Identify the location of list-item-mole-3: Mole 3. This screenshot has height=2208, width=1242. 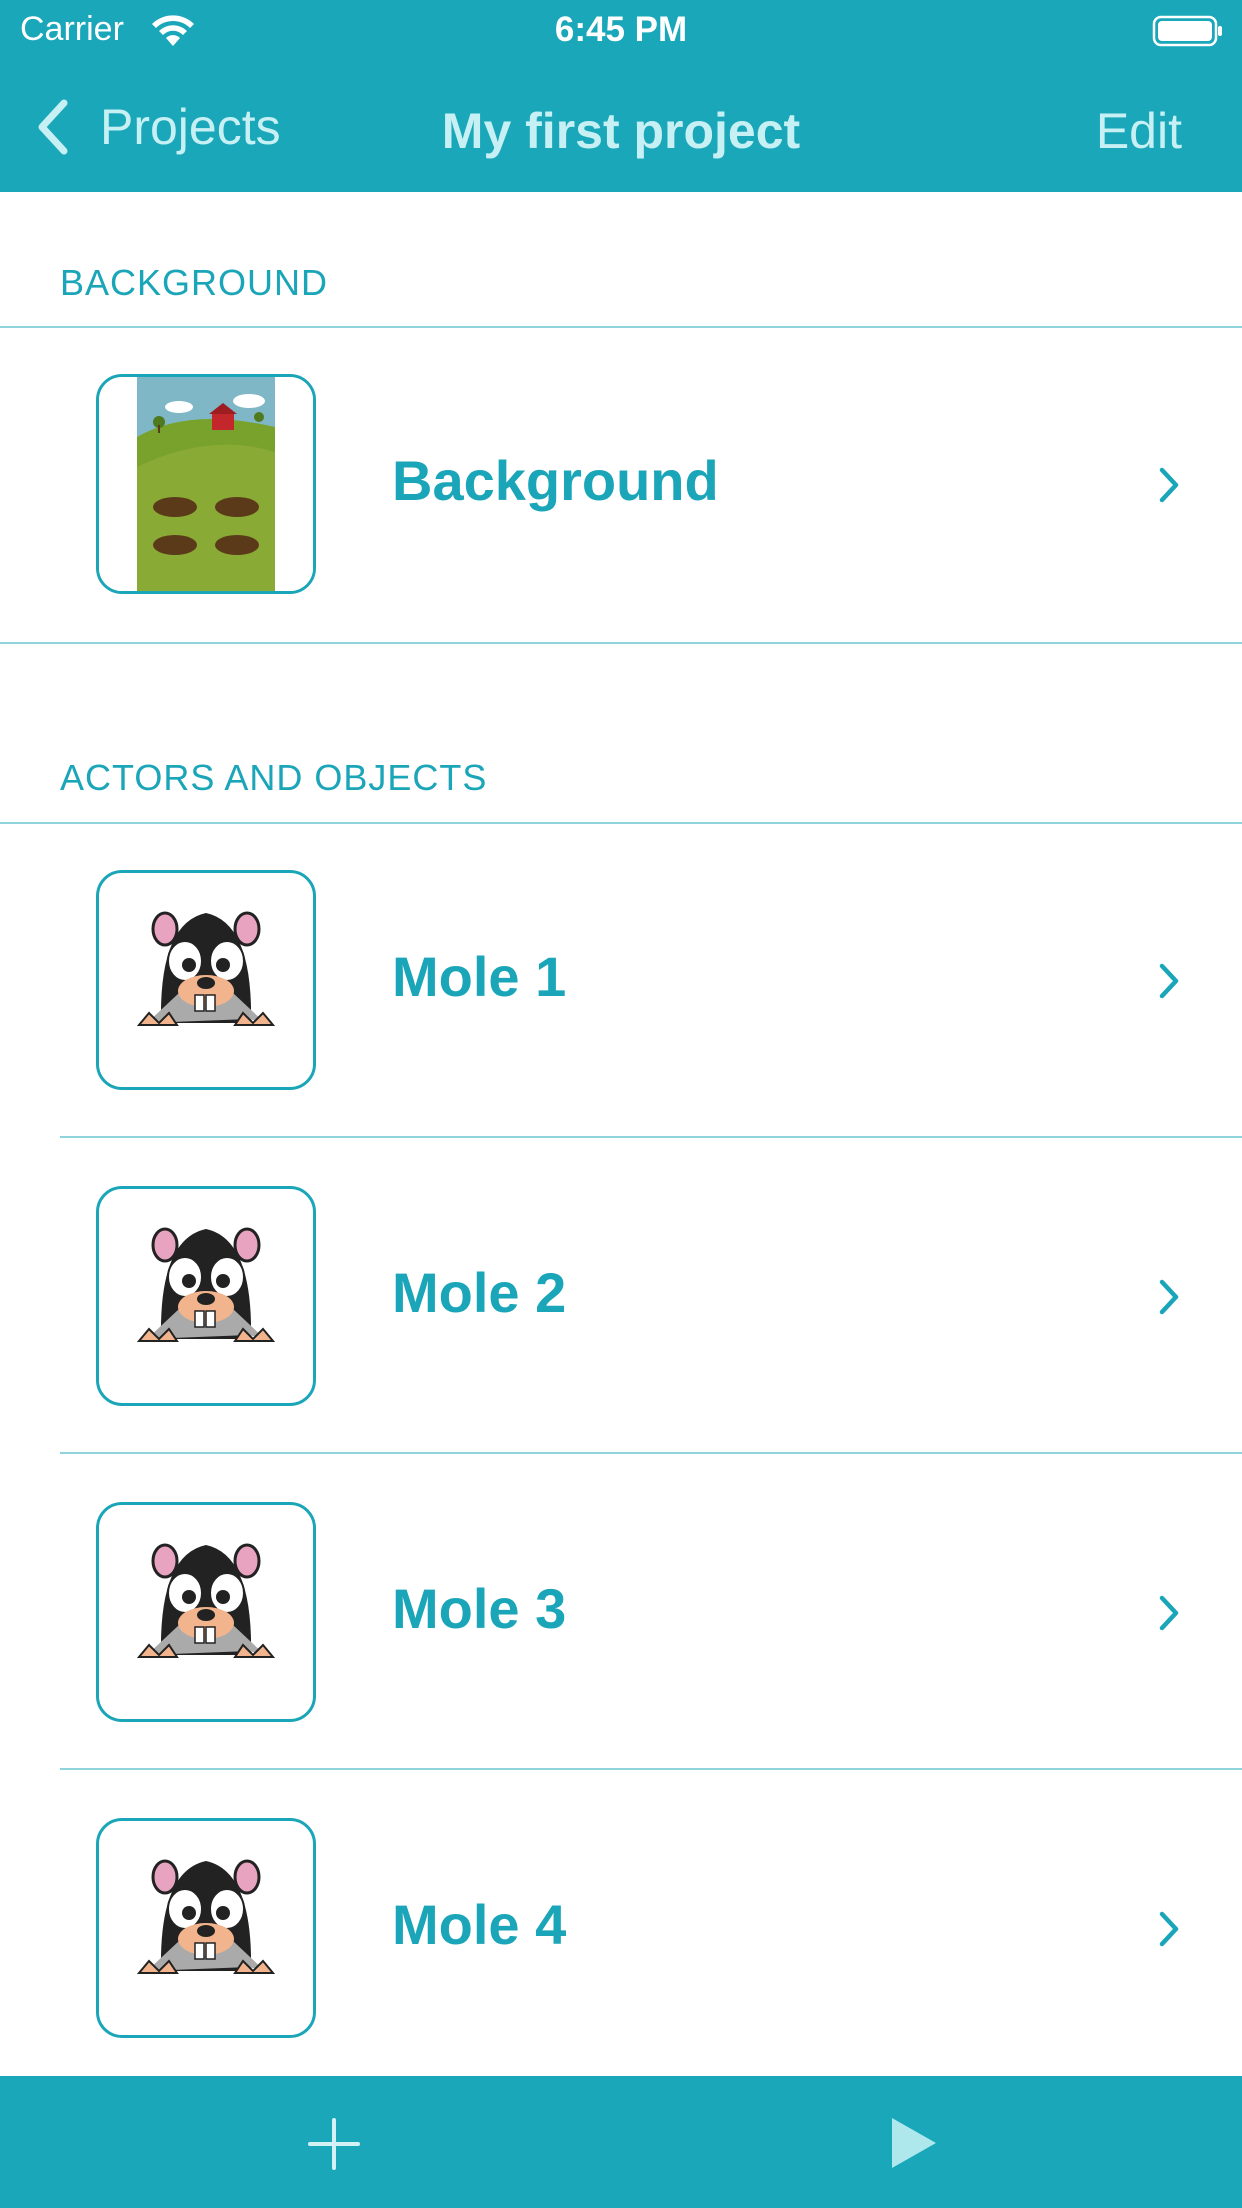
(621, 1613).